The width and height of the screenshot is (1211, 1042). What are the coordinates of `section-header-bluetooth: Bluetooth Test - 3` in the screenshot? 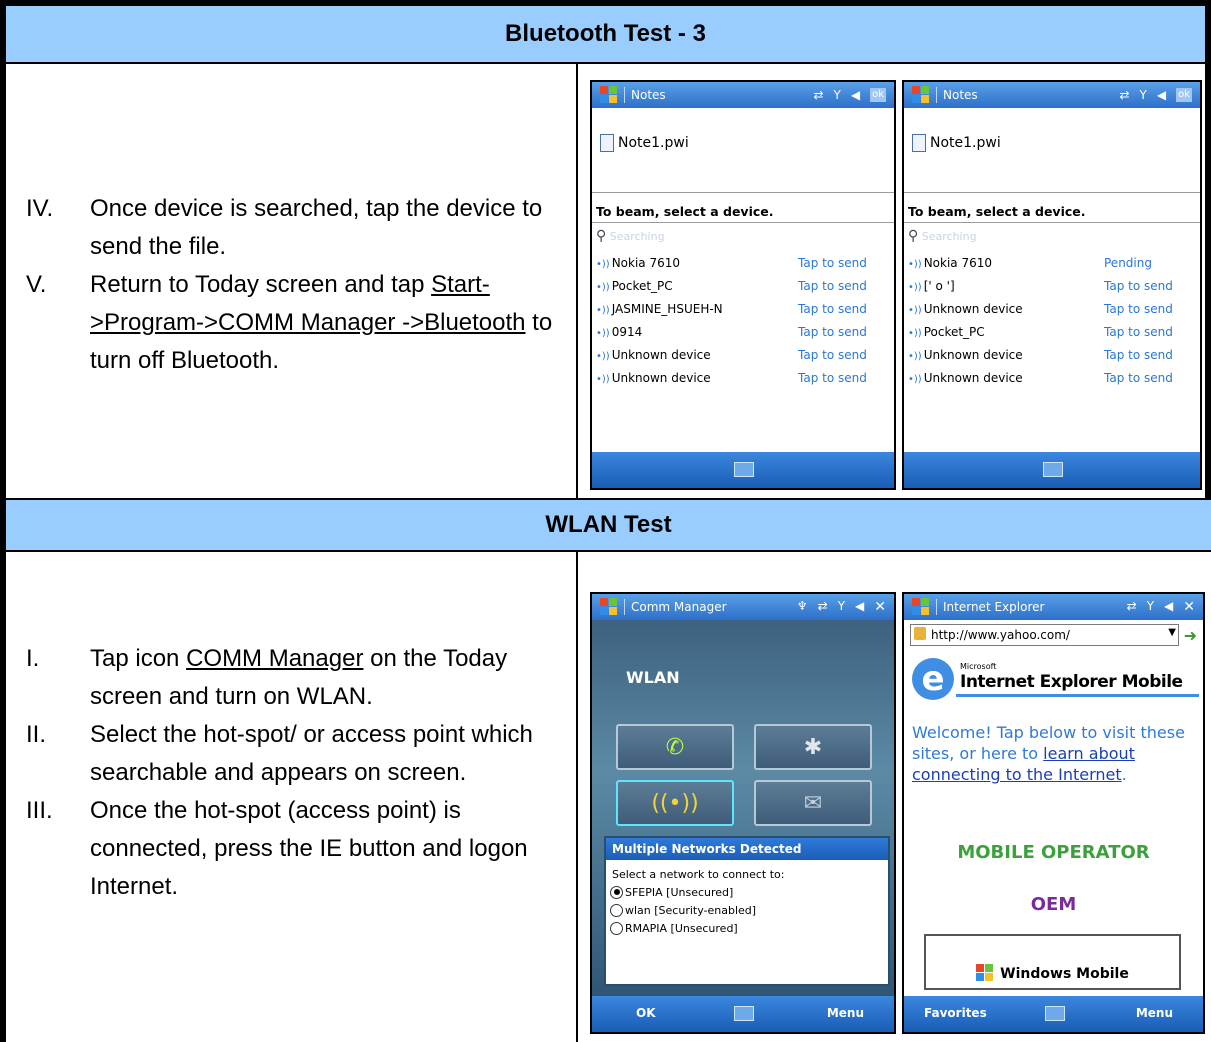 It's located at (605, 34).